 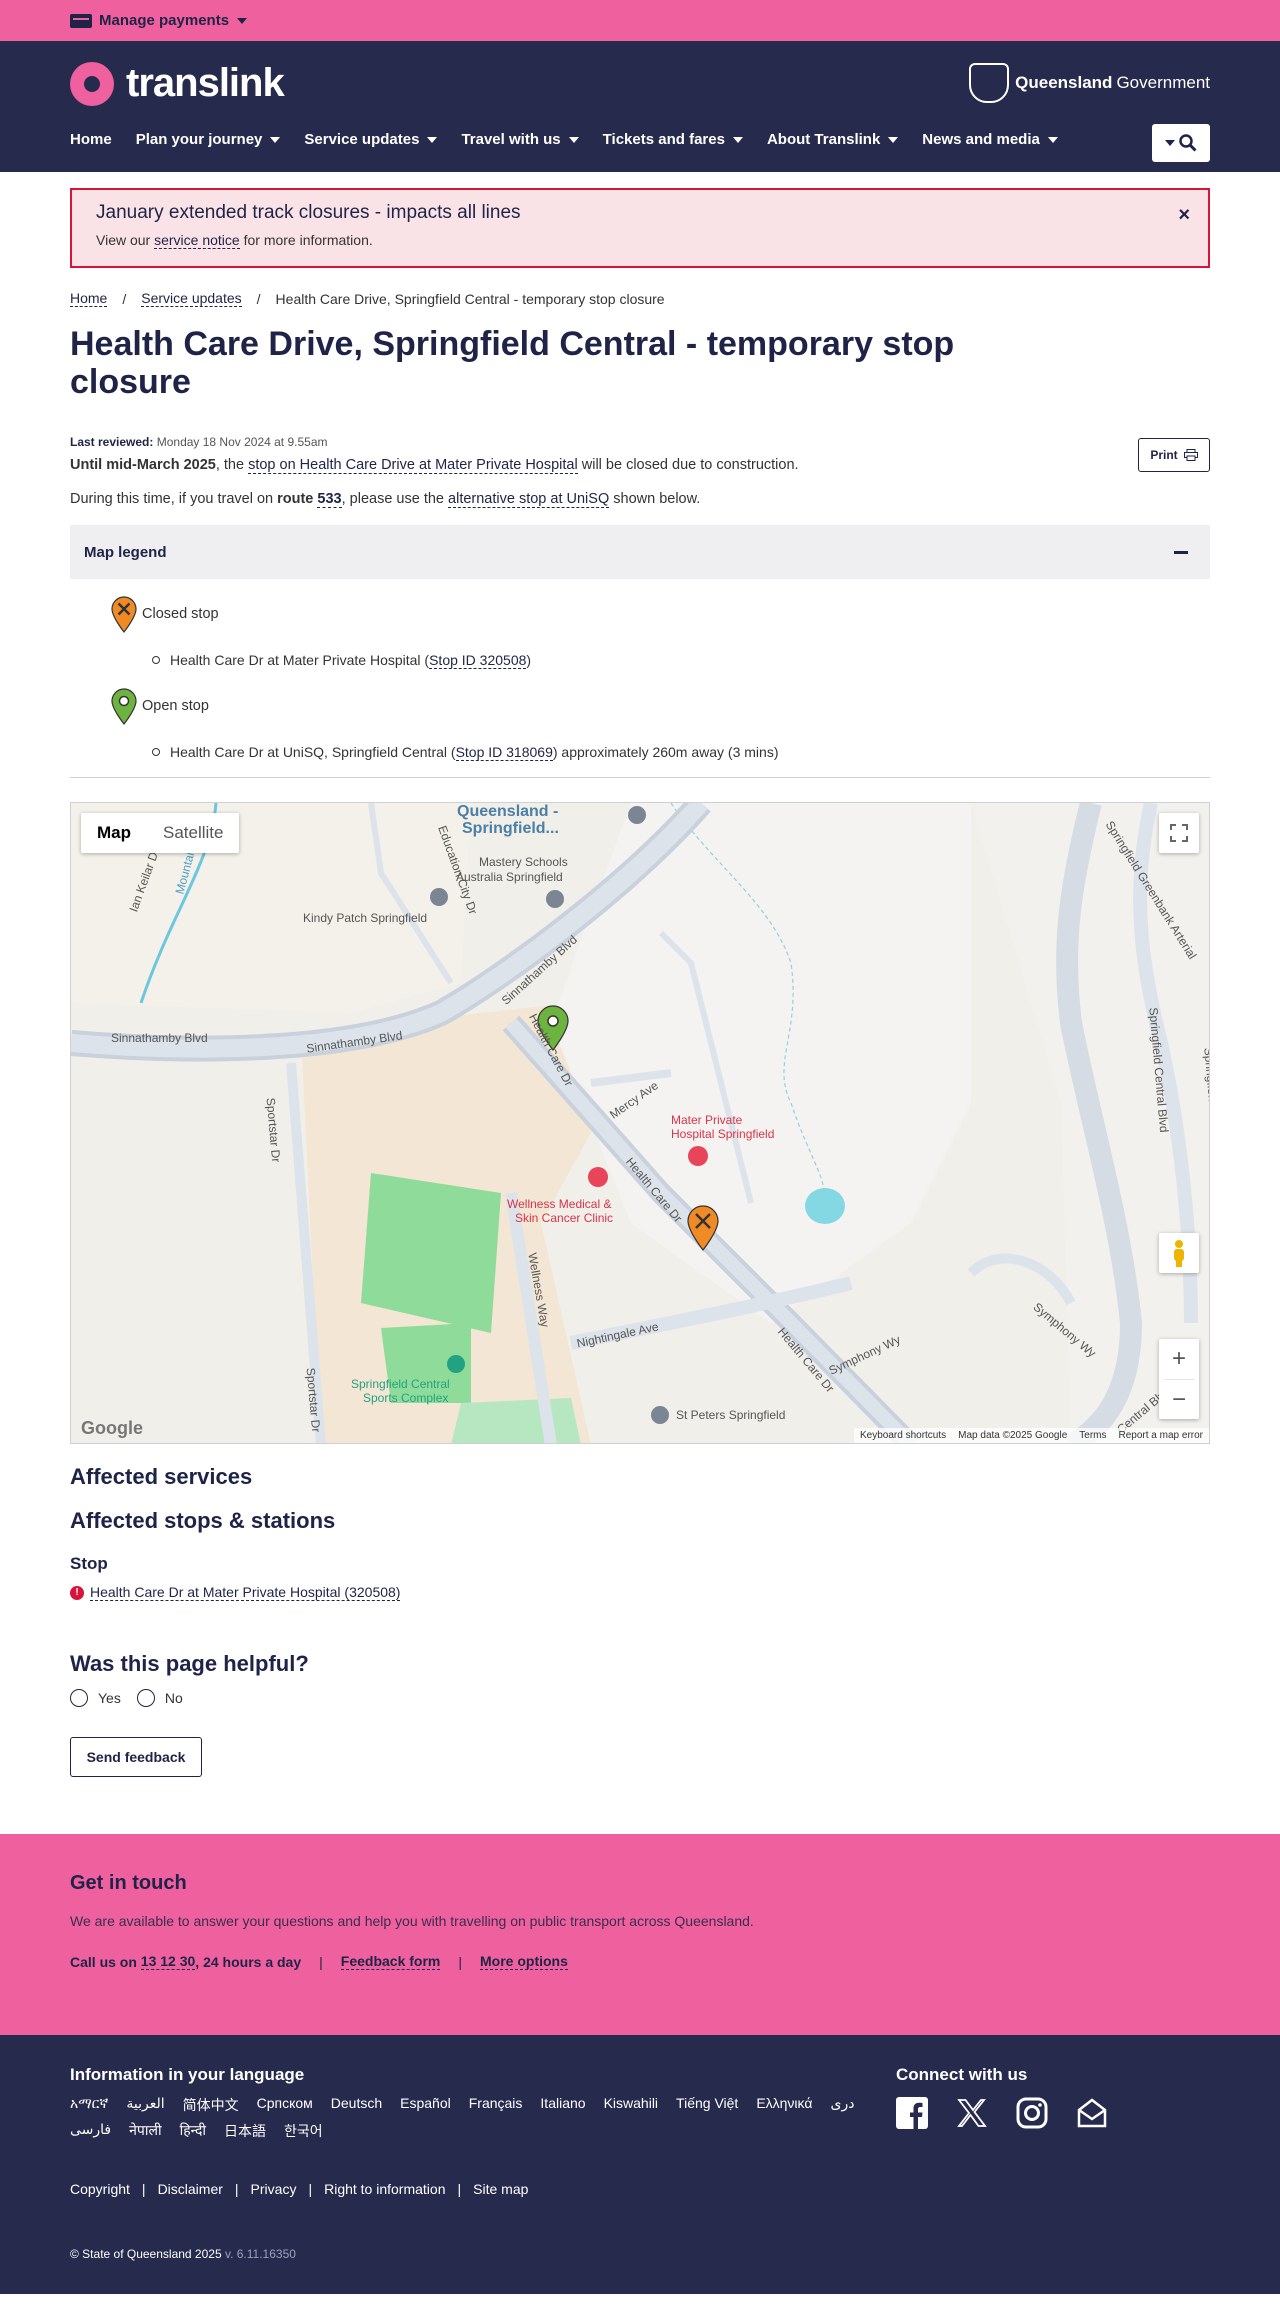 I want to click on service-notice-link: service notice, so click(x=197, y=240).